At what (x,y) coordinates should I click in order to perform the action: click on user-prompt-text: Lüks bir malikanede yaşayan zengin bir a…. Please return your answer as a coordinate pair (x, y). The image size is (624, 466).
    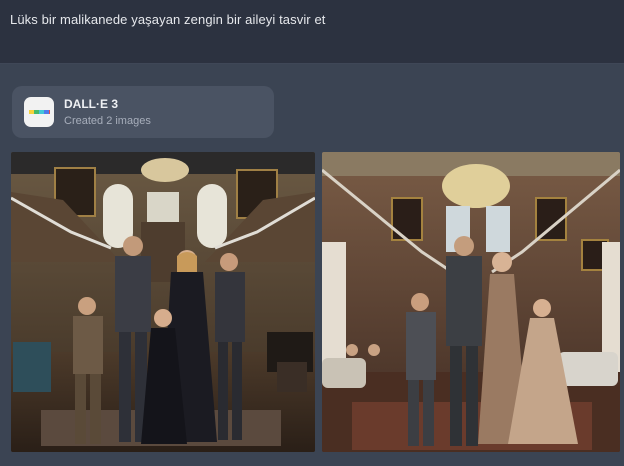
    Looking at the image, I should click on (168, 19).